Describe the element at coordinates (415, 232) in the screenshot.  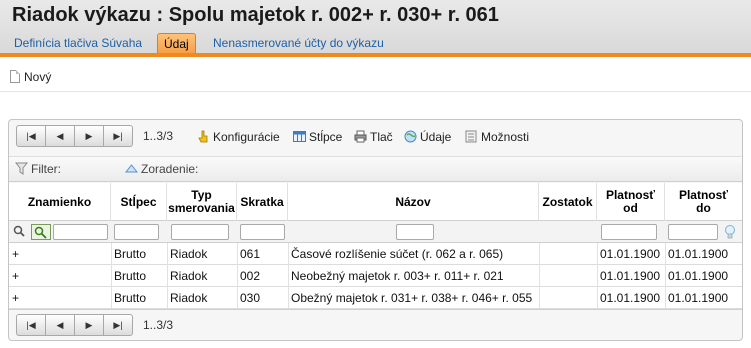
I see `filter-input-name` at that location.